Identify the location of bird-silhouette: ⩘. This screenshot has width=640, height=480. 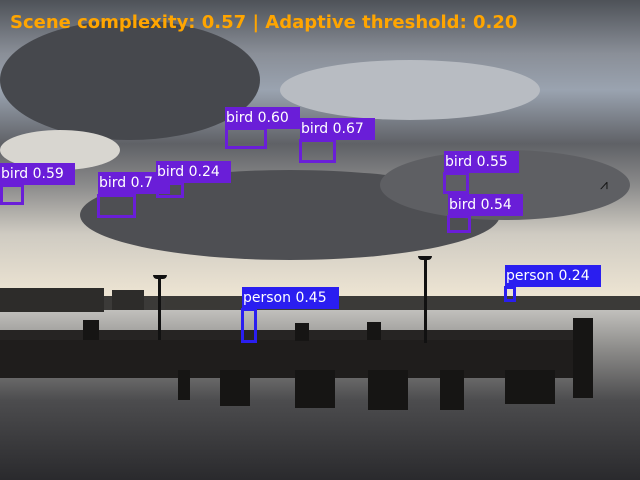
(604, 185).